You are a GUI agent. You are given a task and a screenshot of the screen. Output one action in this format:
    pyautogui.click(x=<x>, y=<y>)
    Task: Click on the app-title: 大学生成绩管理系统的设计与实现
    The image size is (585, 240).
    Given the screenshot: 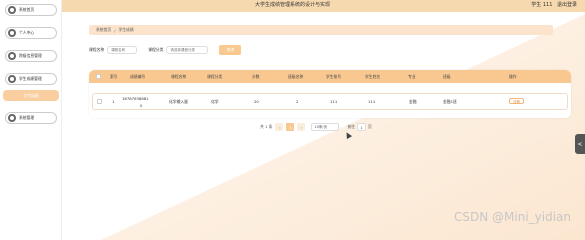 What is the action you would take?
    pyautogui.click(x=292, y=5)
    